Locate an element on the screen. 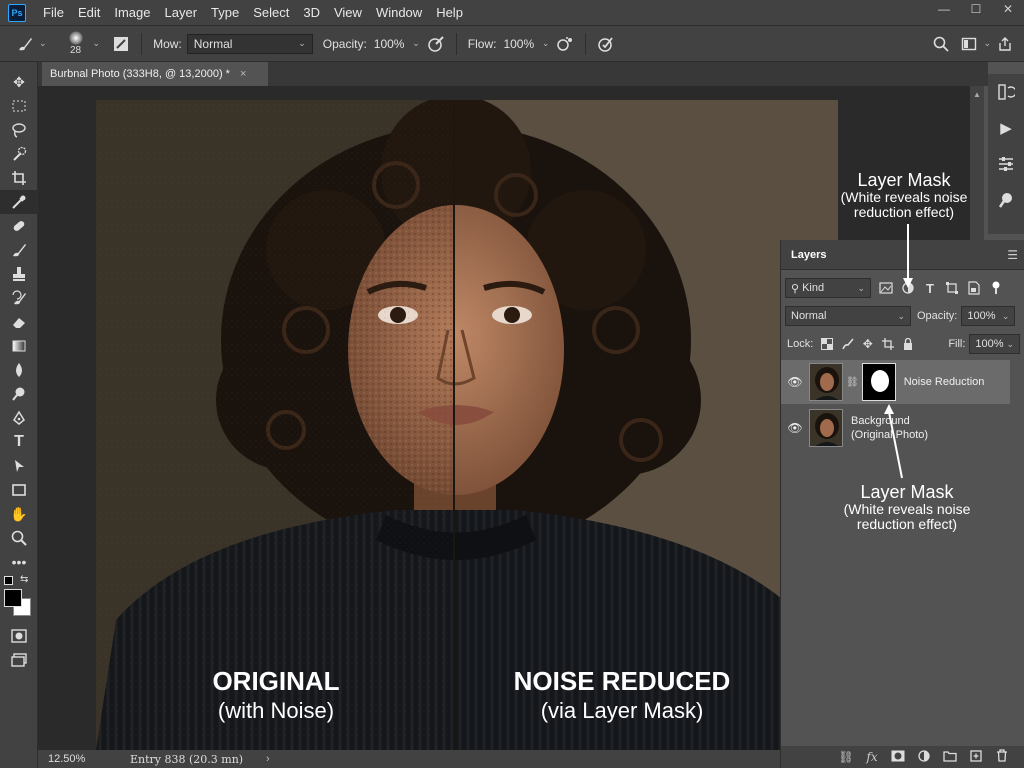 The width and height of the screenshot is (1024, 768). opacity-value: 100% is located at coordinates (389, 43).